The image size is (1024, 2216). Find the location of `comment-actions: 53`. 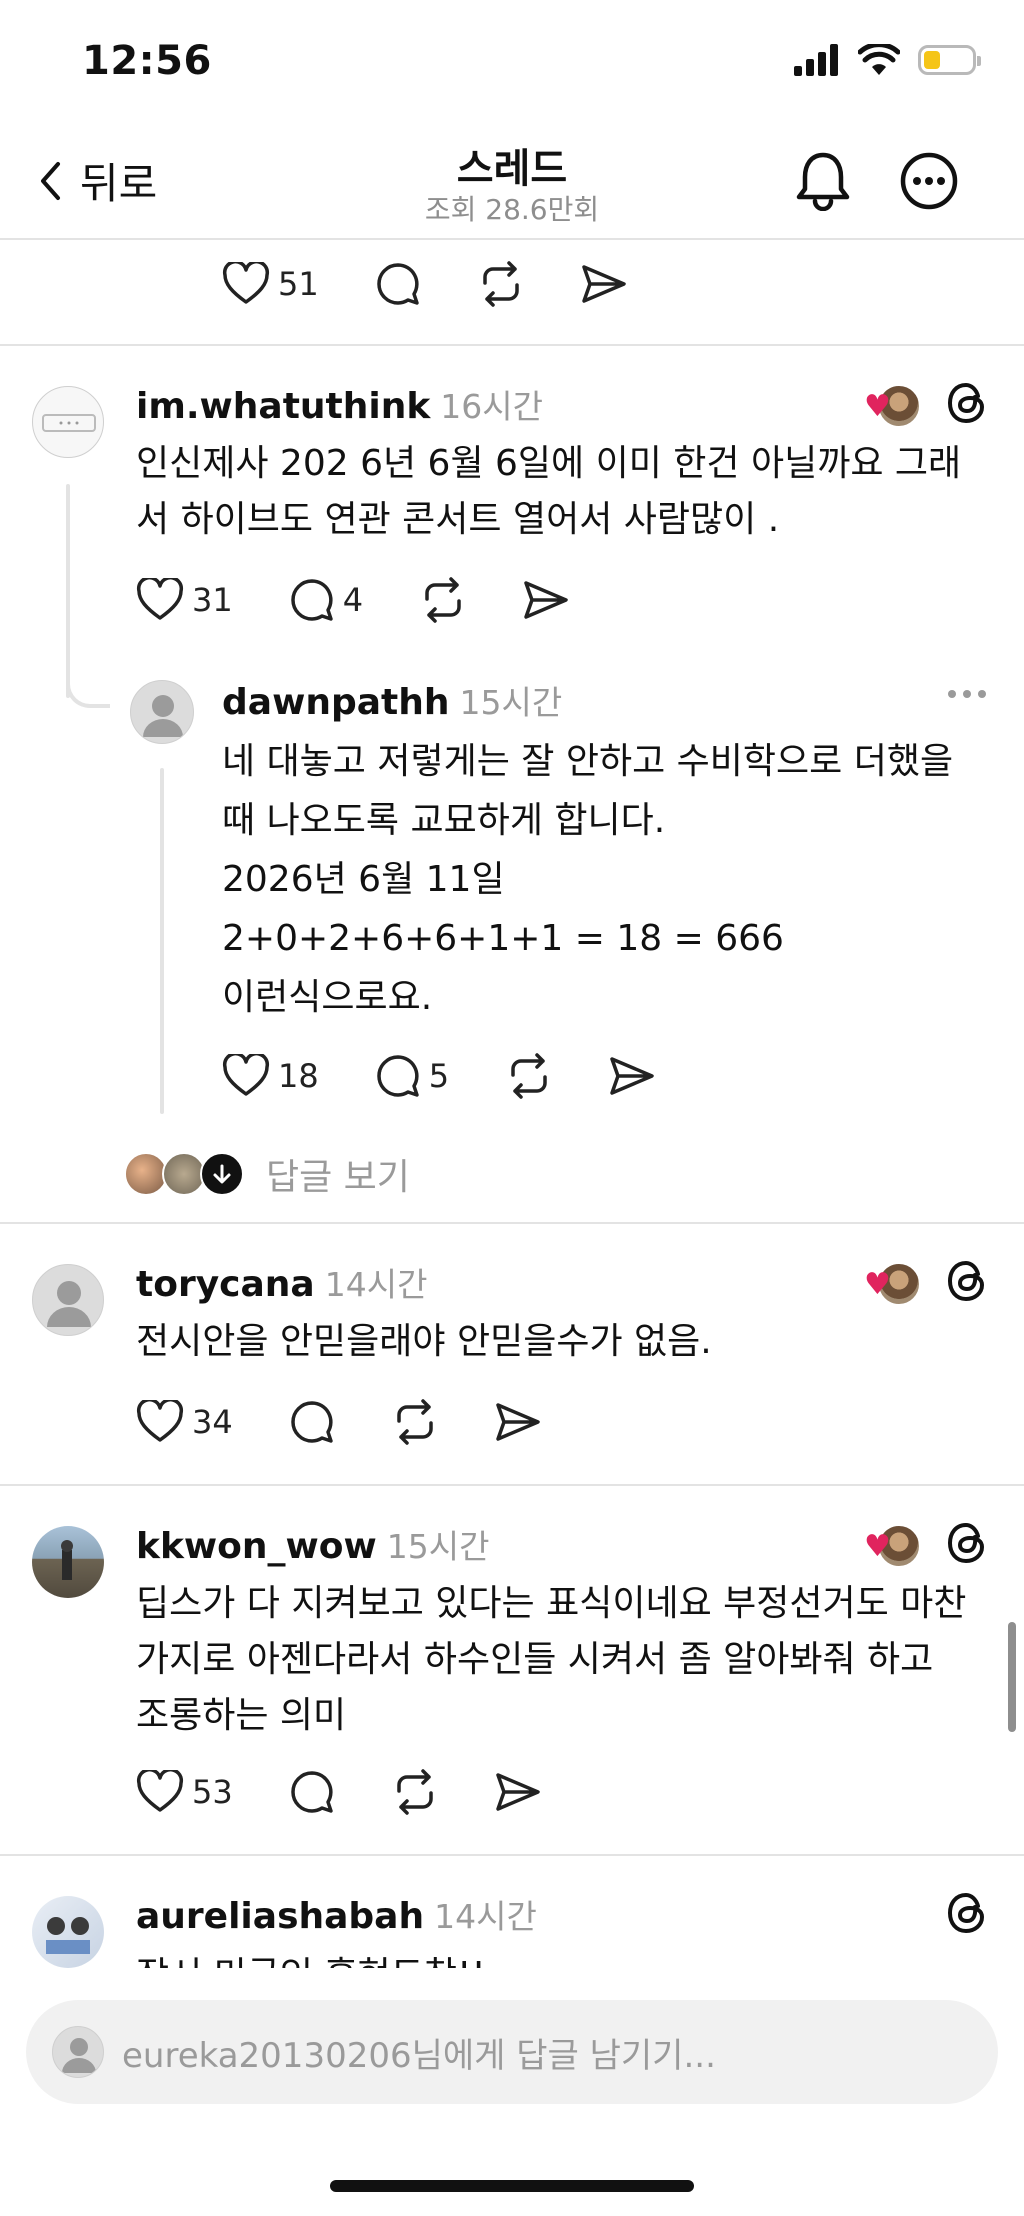

comment-actions: 53 is located at coordinates (366, 1792).